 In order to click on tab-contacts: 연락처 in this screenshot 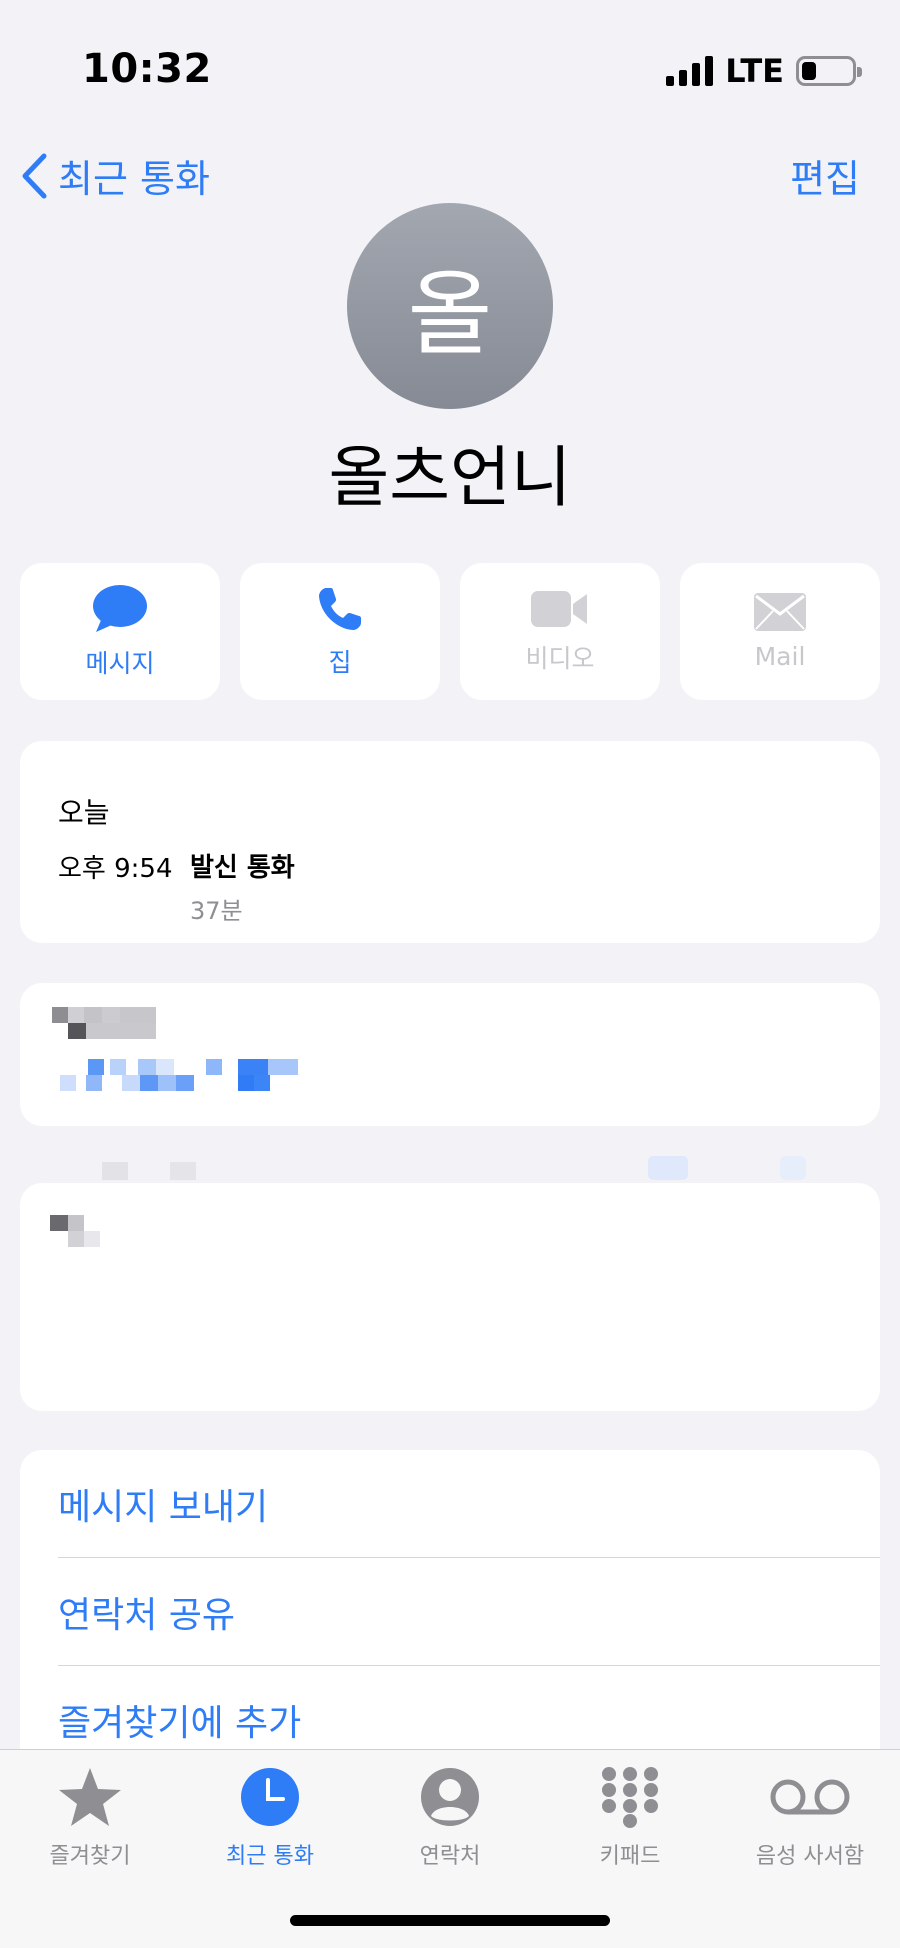, I will do `click(450, 1818)`.